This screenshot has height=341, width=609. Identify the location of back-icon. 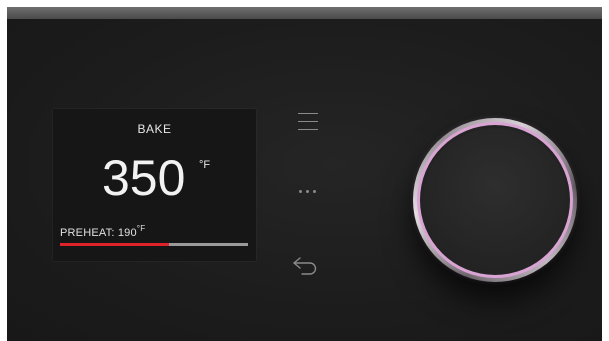
(305, 266).